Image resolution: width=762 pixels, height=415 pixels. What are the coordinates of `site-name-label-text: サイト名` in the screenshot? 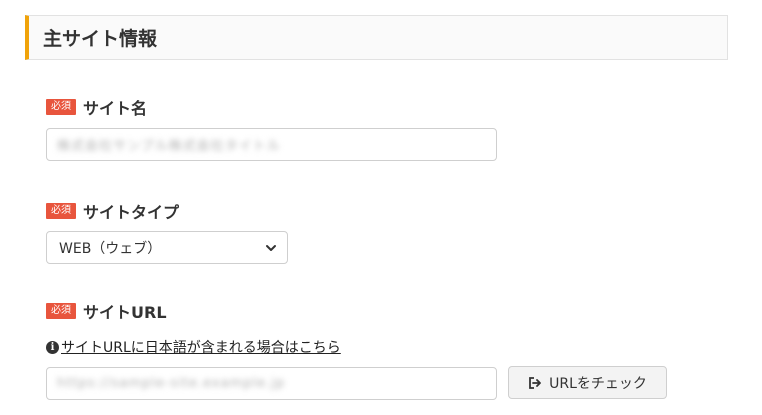 It's located at (115, 108).